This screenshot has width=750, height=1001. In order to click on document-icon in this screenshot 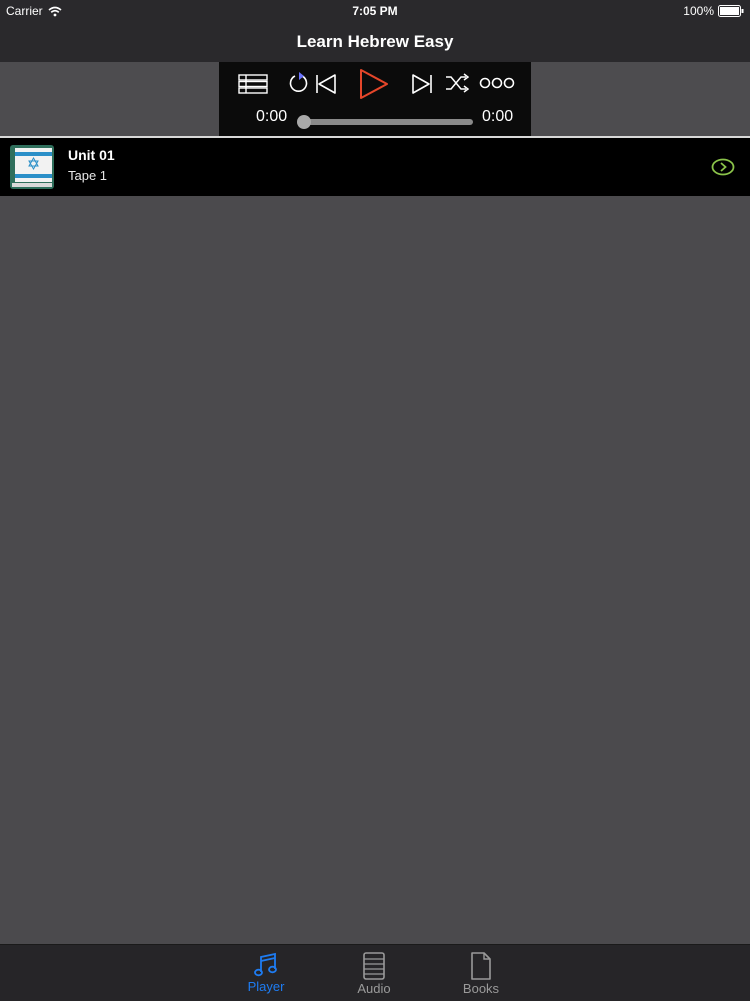, I will do `click(481, 966)`.